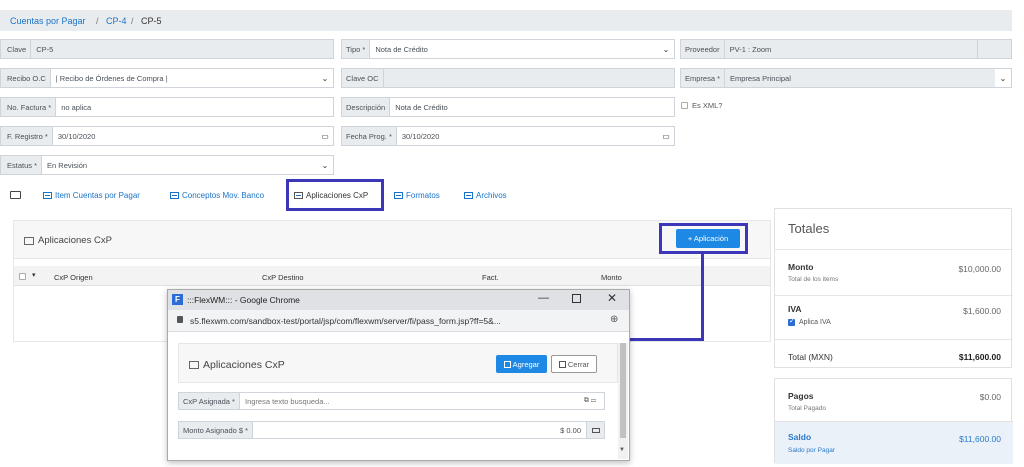  Describe the element at coordinates (703, 78) in the screenshot. I see `empresa-label: Empresa *` at that location.